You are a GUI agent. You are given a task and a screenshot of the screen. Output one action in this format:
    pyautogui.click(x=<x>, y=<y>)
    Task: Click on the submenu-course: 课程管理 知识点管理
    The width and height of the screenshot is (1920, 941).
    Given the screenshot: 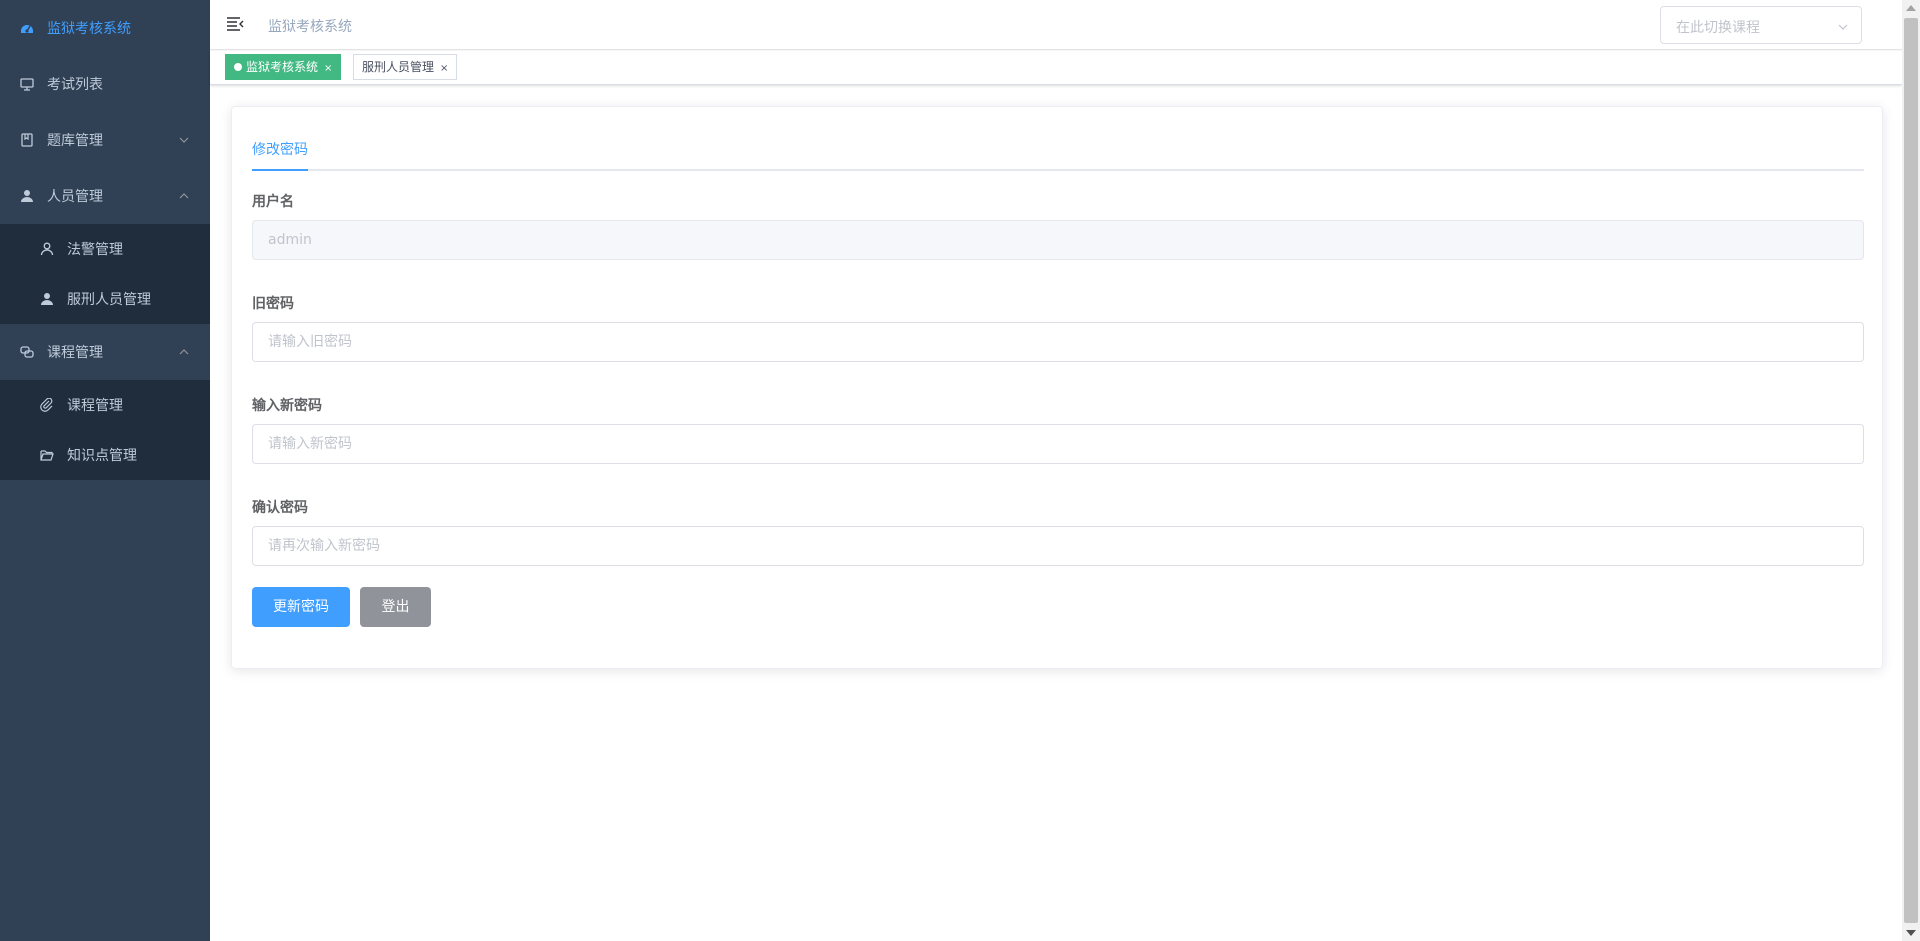 What is the action you would take?
    pyautogui.click(x=105, y=430)
    